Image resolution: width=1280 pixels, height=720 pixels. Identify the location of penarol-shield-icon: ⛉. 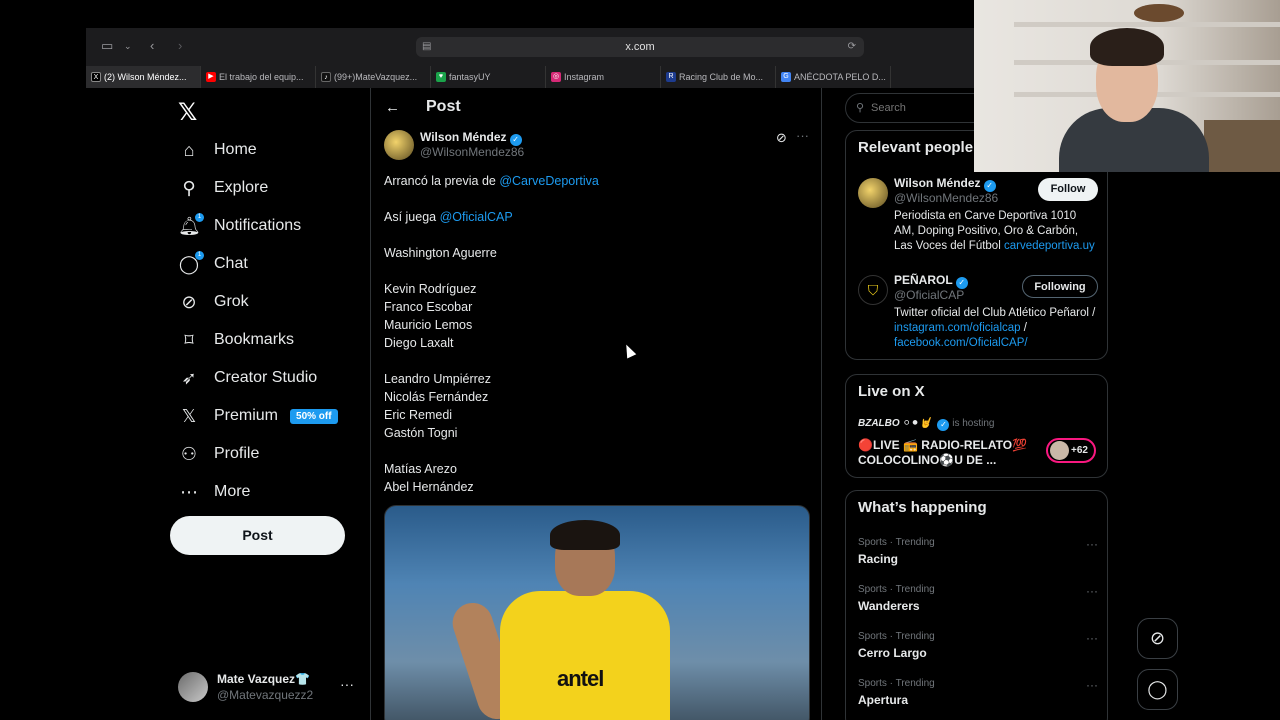
(873, 290).